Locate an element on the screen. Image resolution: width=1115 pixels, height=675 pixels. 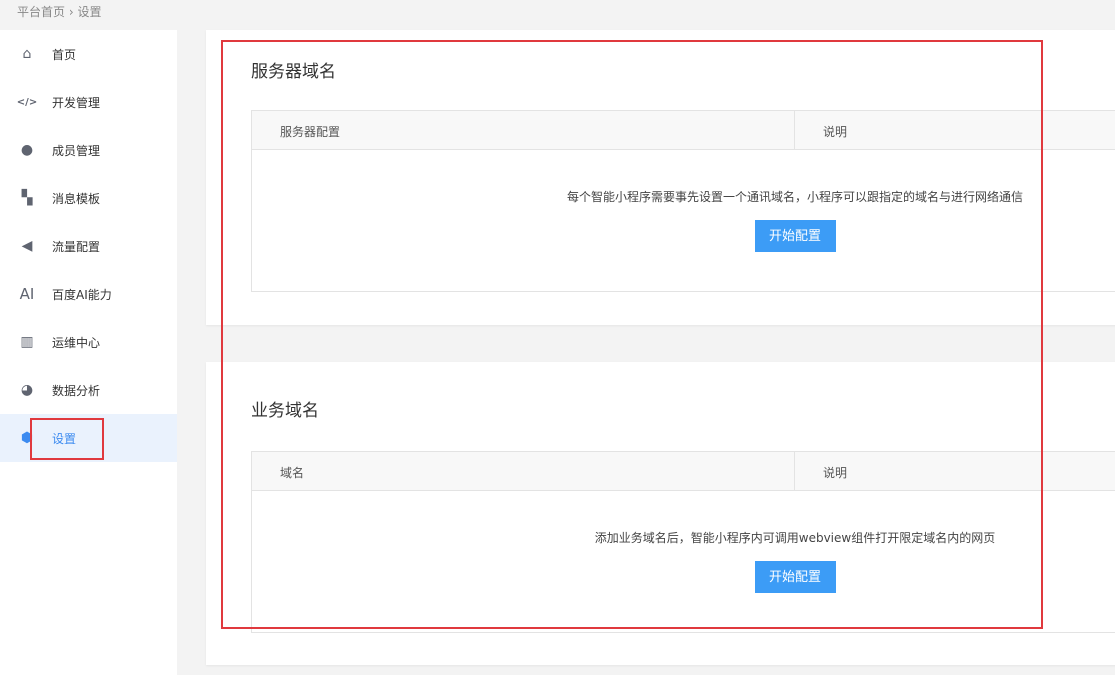
breadcrumb-home: 平台首页 is located at coordinates (41, 12).